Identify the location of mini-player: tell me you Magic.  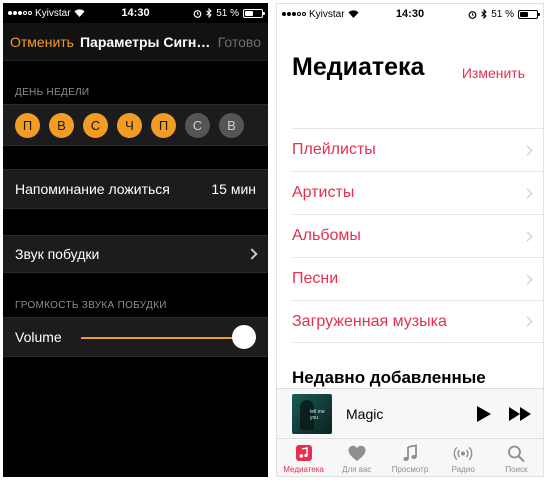
(410, 413).